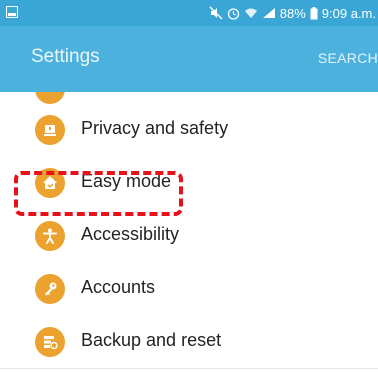  Describe the element at coordinates (155, 128) in the screenshot. I see `settings-item-label: Privacy and safety` at that location.